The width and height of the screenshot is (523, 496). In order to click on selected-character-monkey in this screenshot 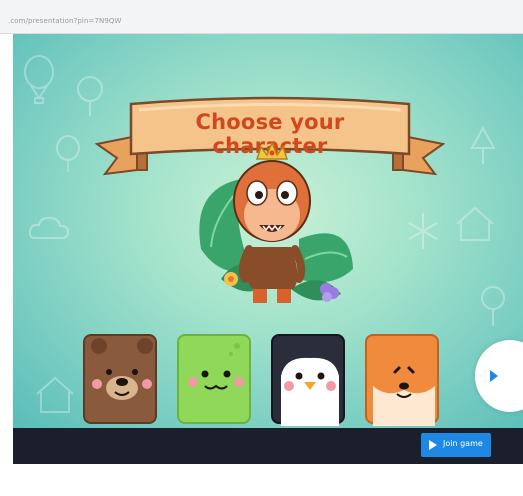, I will do `click(271, 224)`.